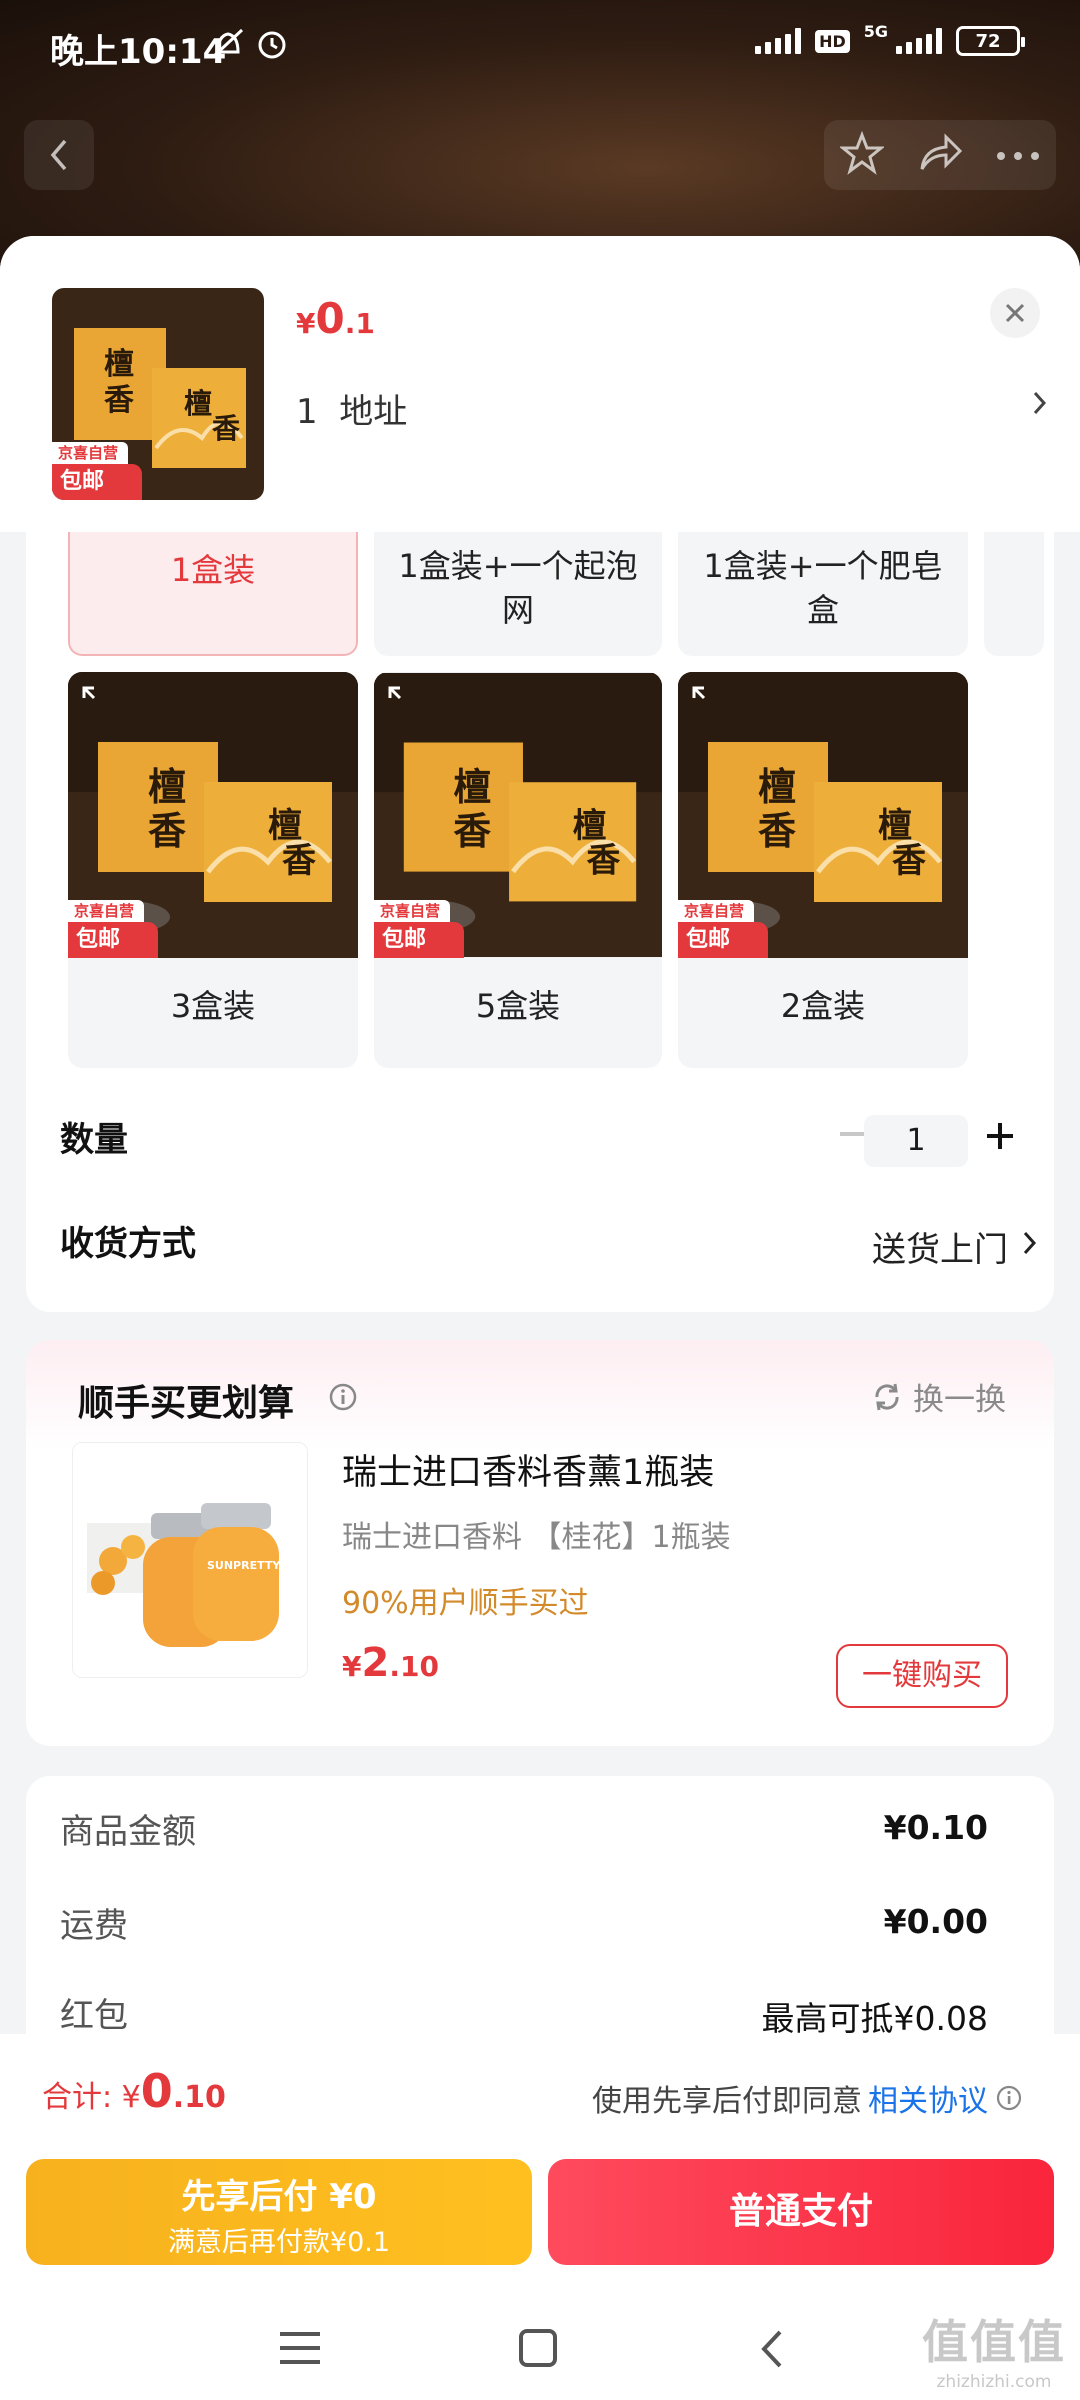  What do you see at coordinates (190, 1560) in the screenshot?
I see `upsell-product-image: SUNPRETTY` at bounding box center [190, 1560].